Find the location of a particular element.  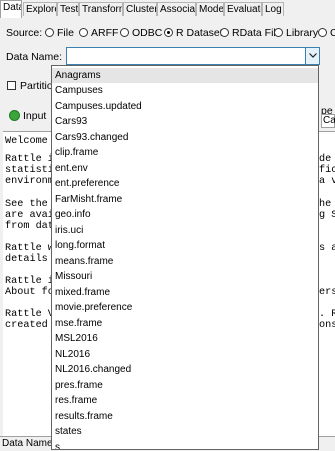

text-fragment: a v is located at coordinates (327, 181).